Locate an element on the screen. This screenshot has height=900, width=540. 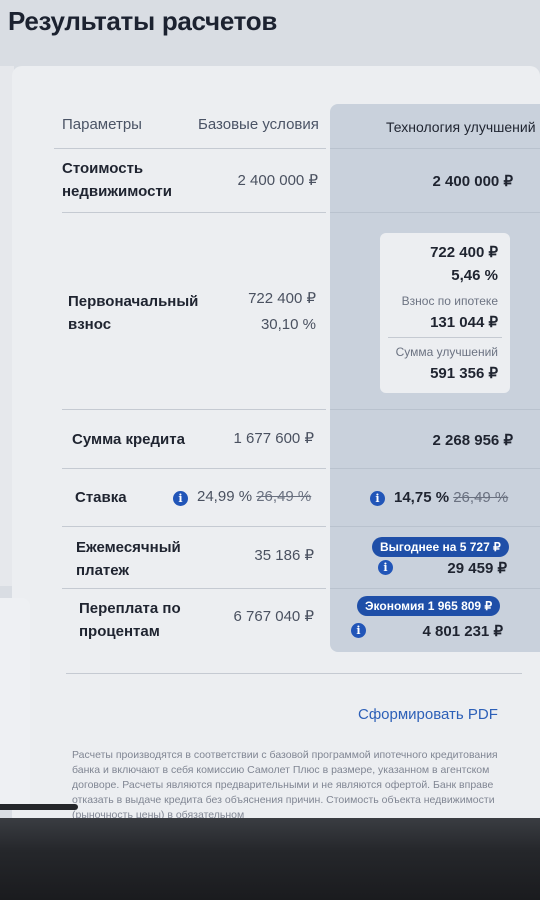
row-label-price: Стоимость недвижимости is located at coordinates (117, 180).